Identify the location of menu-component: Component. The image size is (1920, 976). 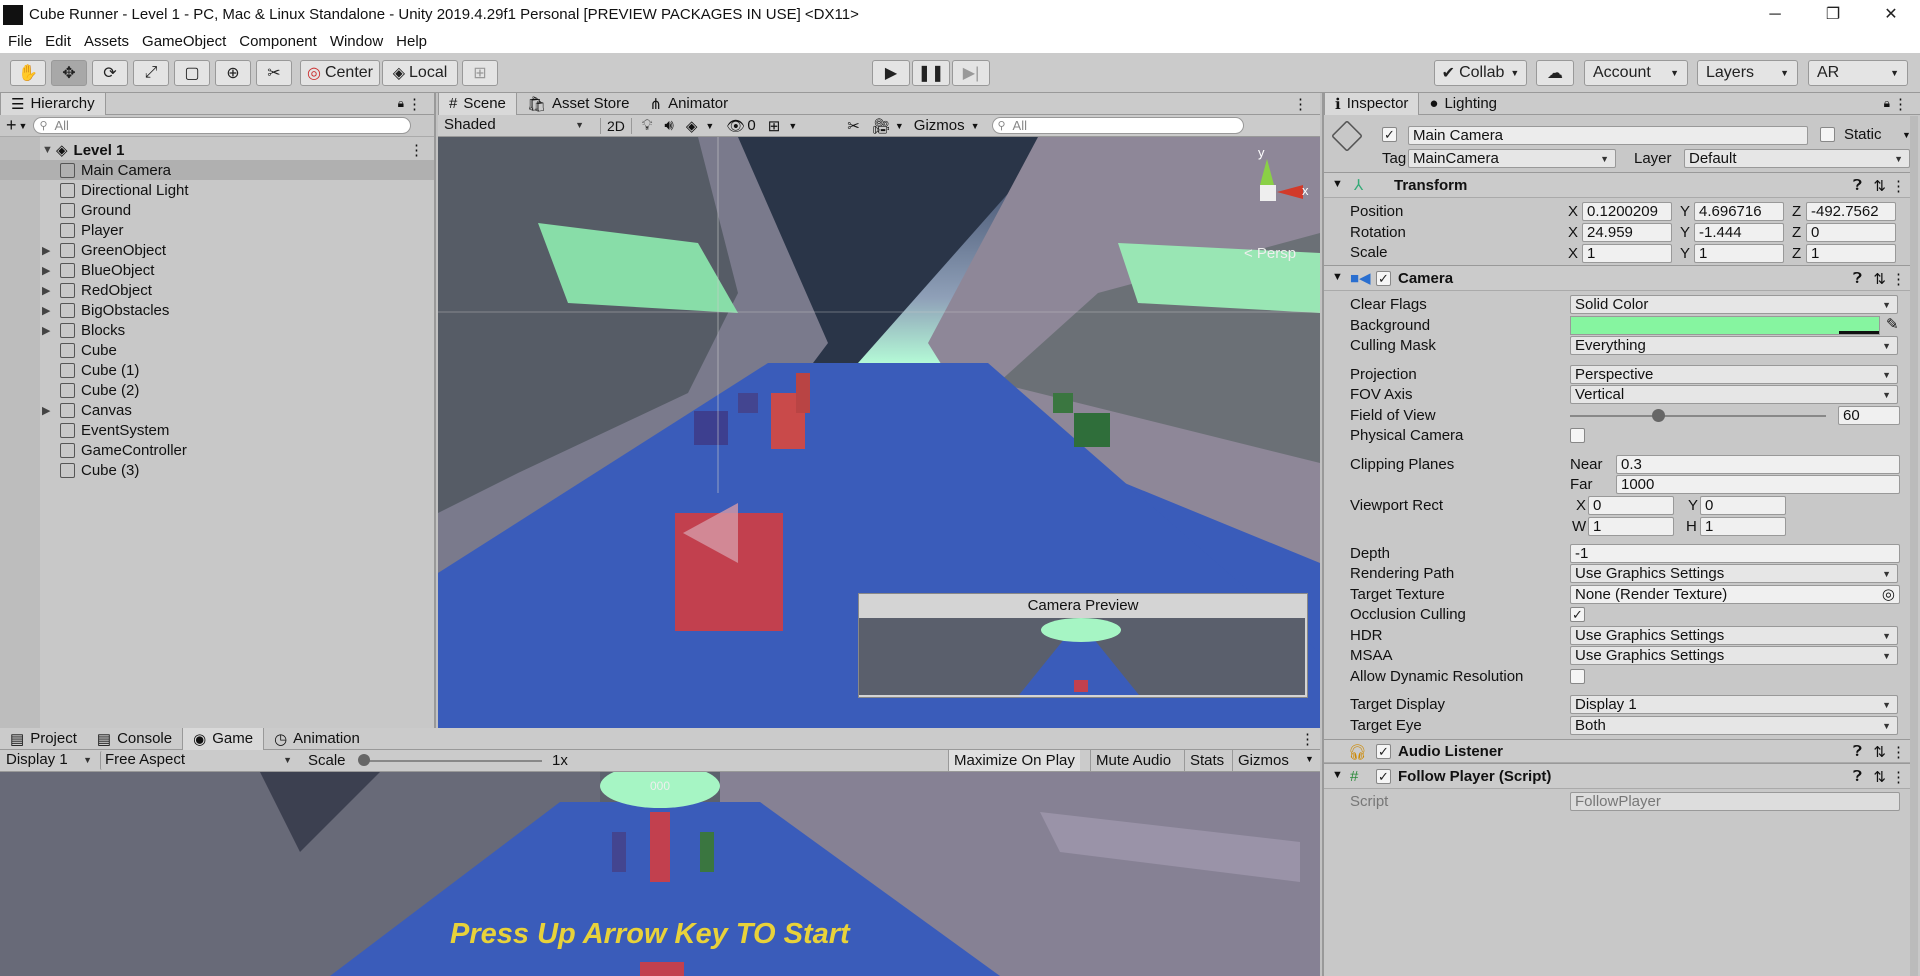
(278, 41).